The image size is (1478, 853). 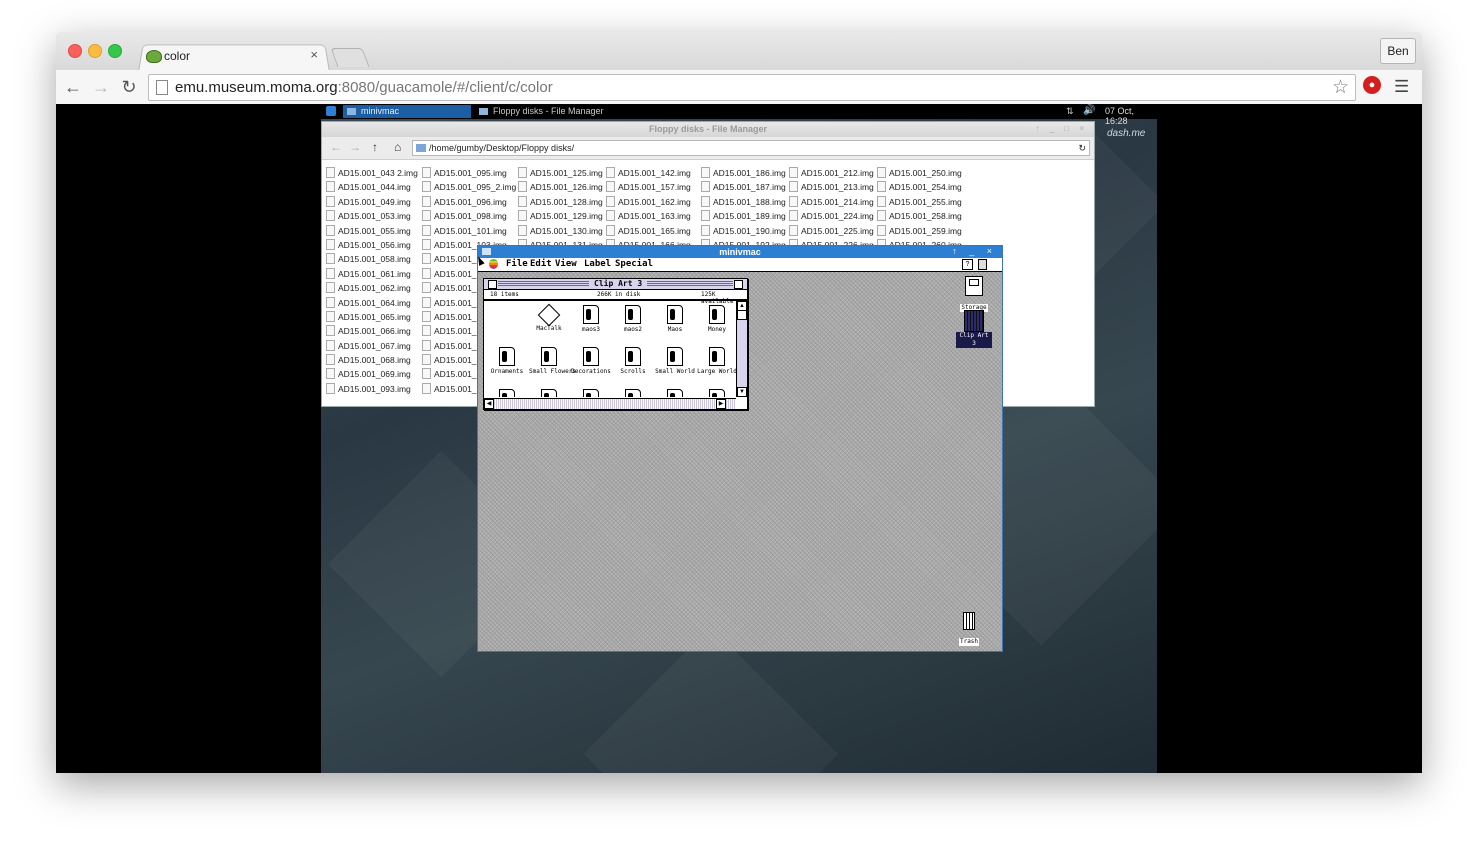 What do you see at coordinates (95, 51) in the screenshot?
I see `window-minimize-button` at bounding box center [95, 51].